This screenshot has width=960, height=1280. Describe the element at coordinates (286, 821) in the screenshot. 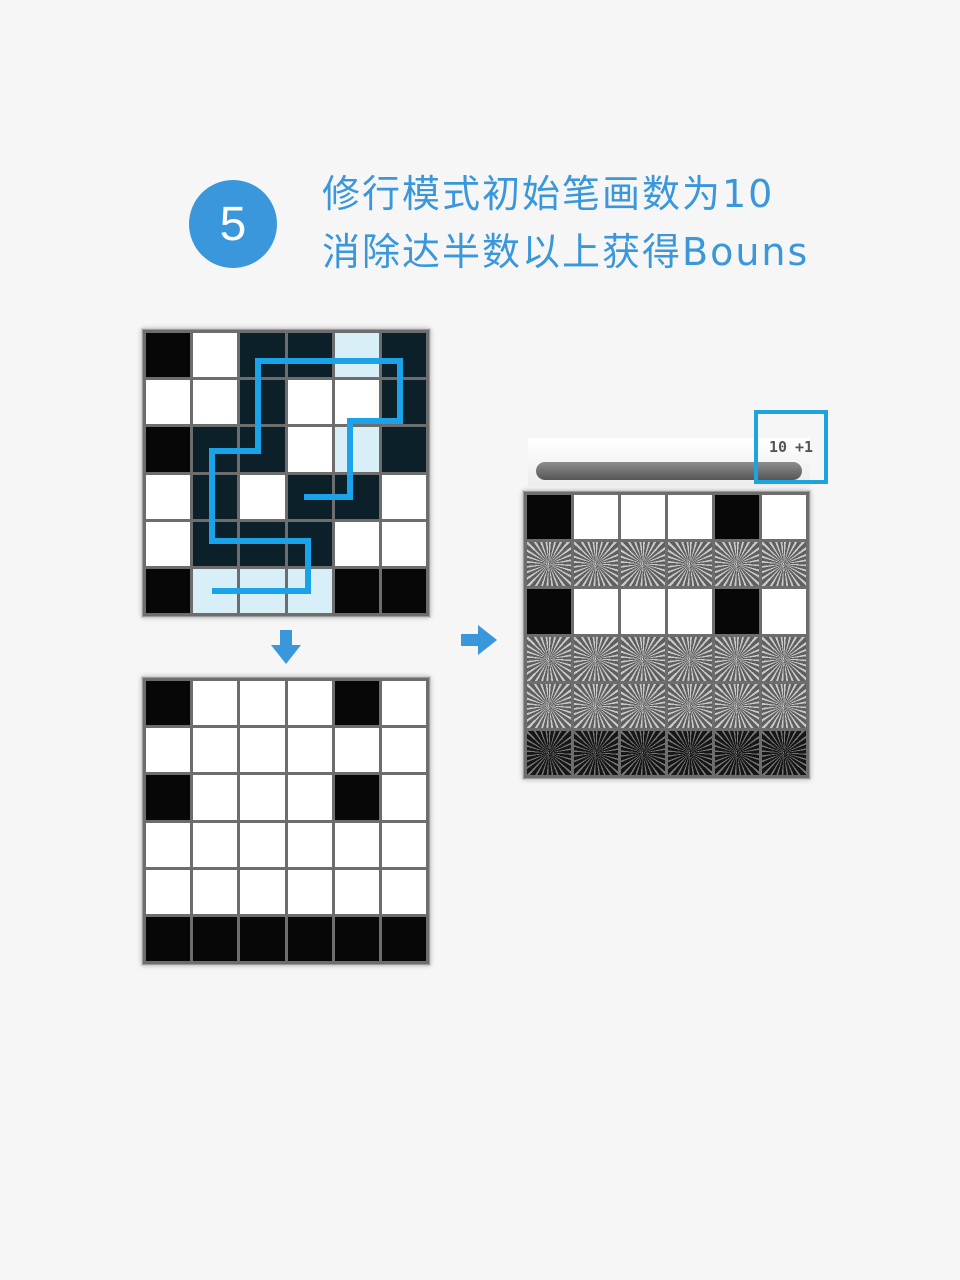

I see `board-after` at that location.